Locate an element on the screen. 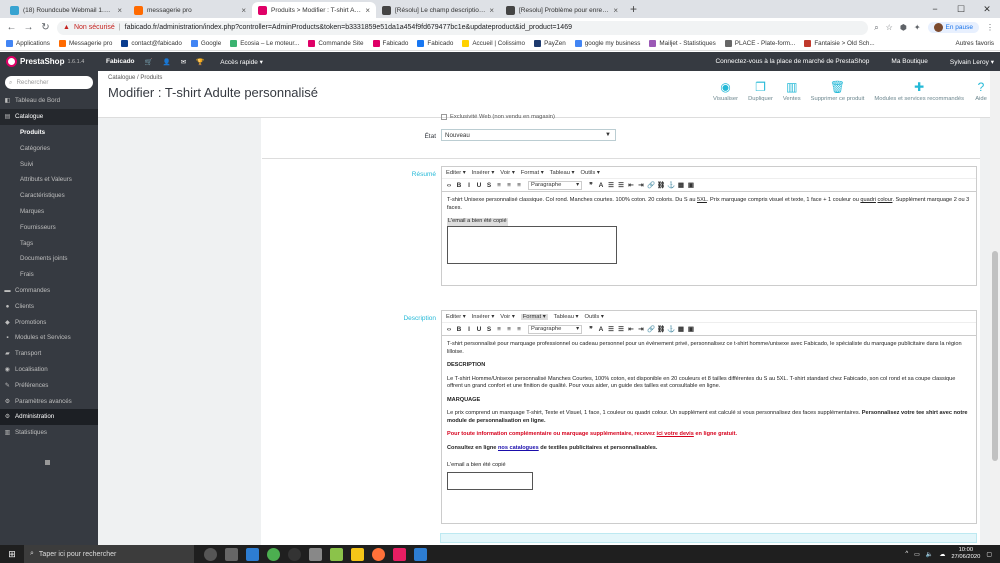 The width and height of the screenshot is (1000, 563). my-shop-link: Ma Boutique is located at coordinates (909, 61).